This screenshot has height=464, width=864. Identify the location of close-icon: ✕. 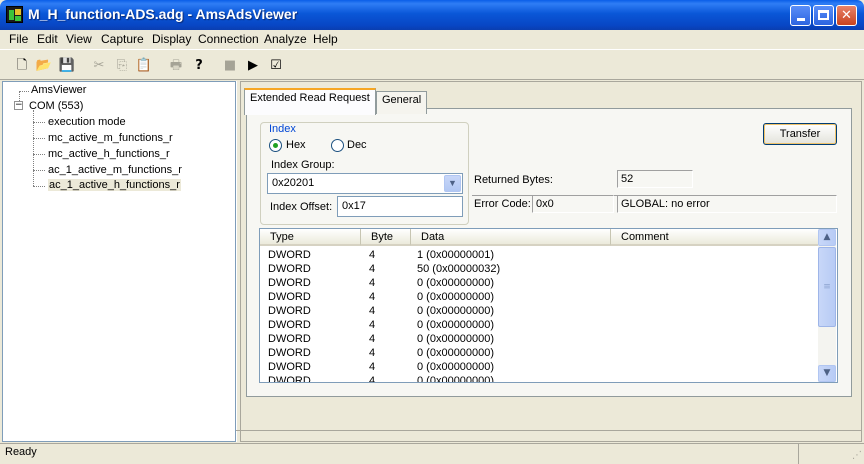
(846, 15).